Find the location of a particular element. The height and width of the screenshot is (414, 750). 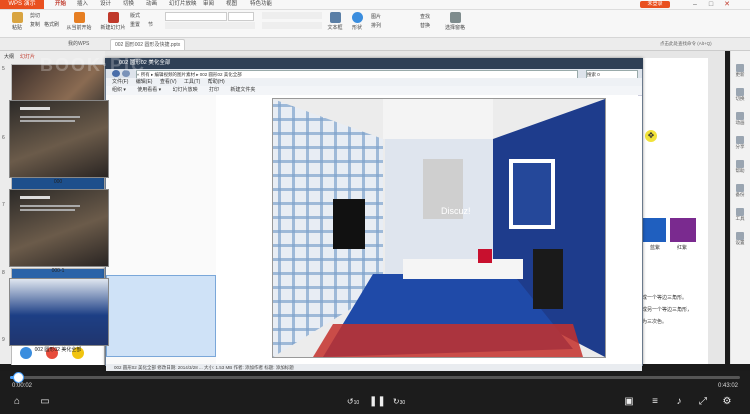

new-slide-button: 新建幻灯片 is located at coordinates (113, 21).